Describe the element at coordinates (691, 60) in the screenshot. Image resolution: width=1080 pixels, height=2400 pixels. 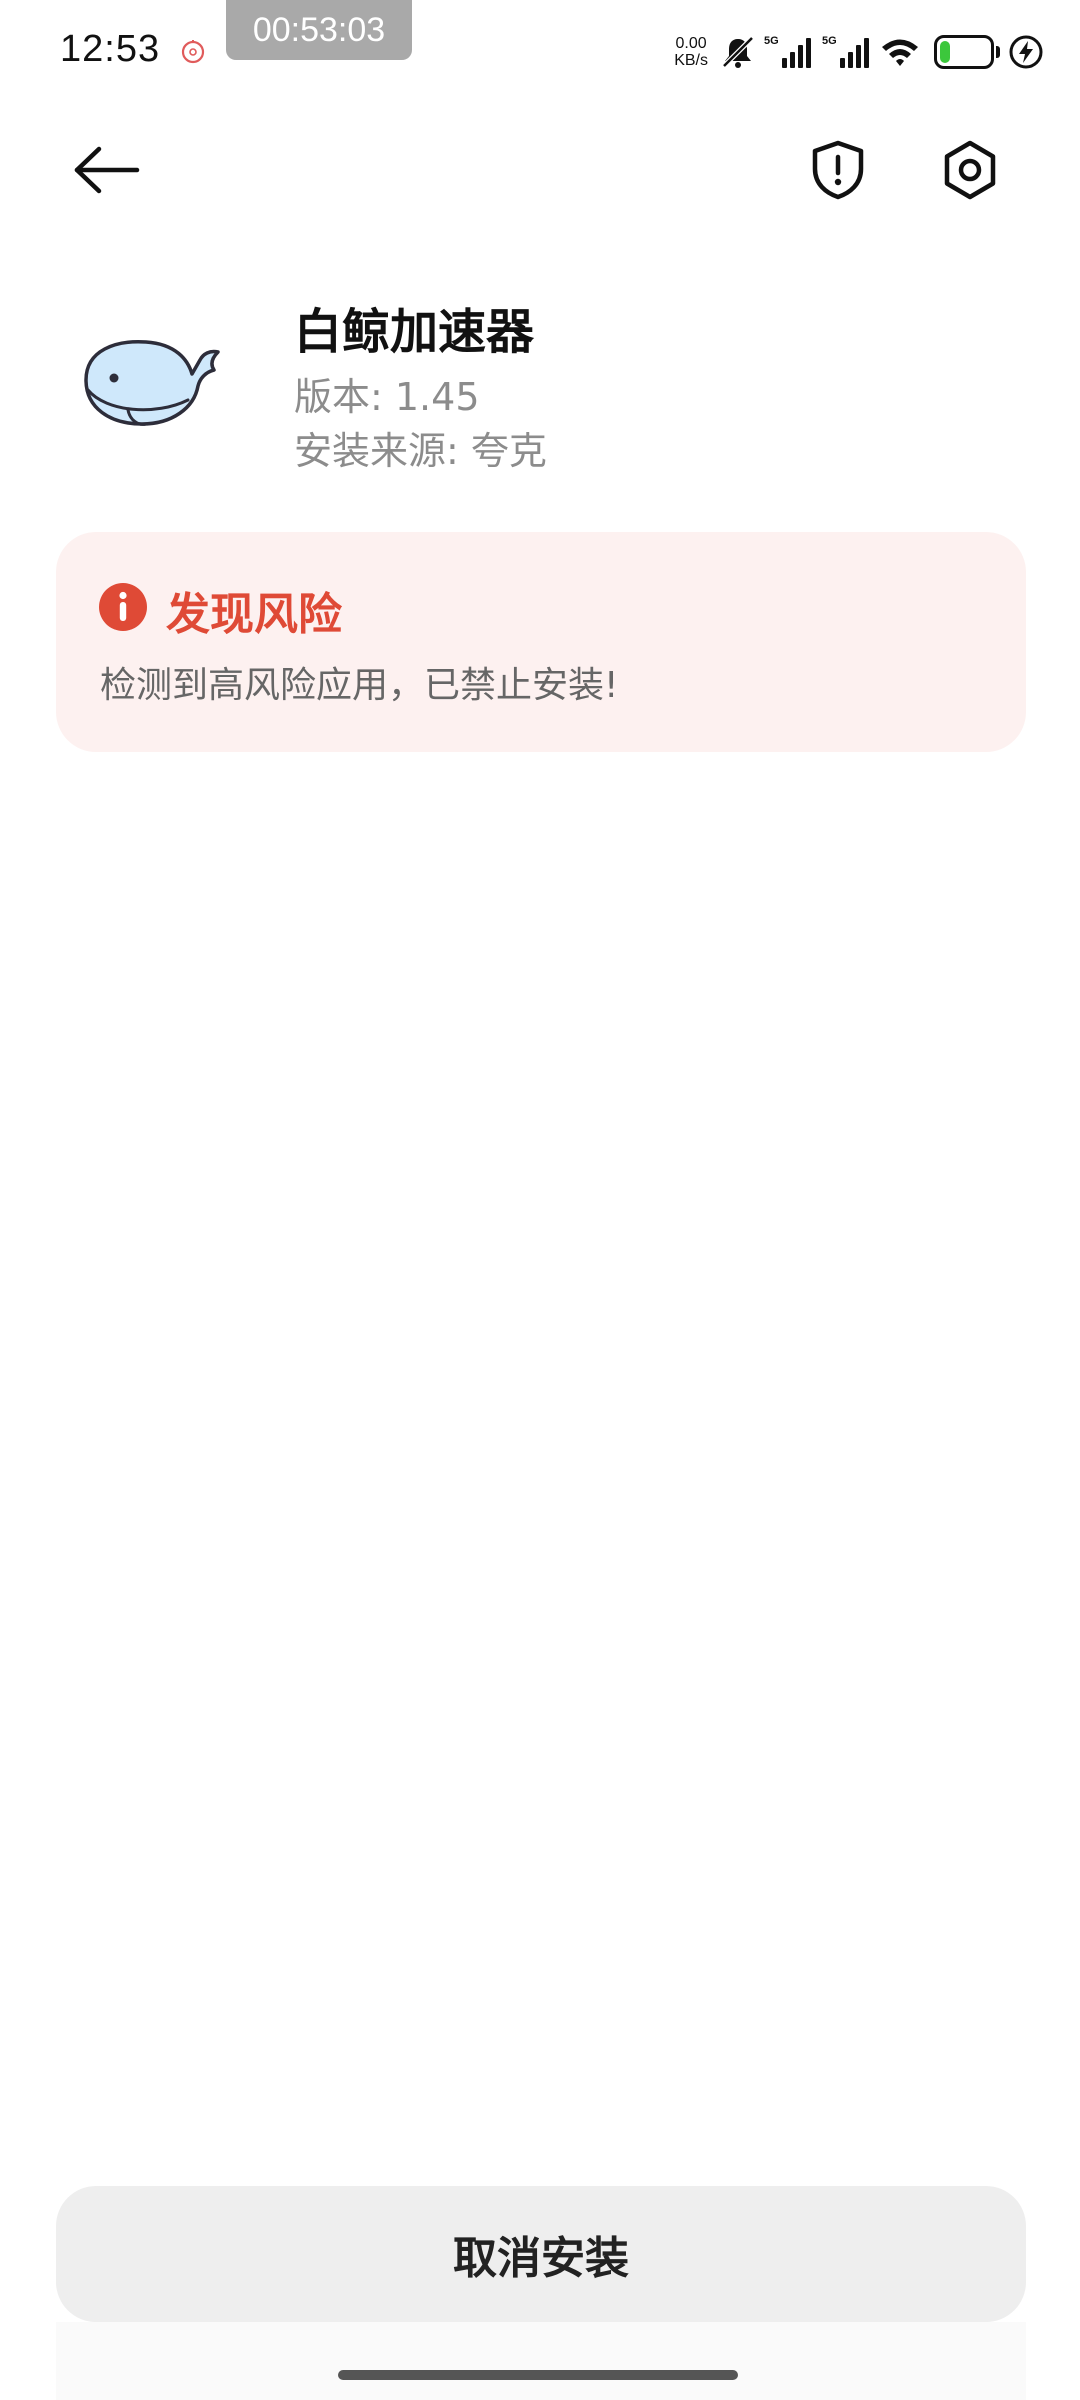
I see `net-speed-unit: KB/s` at that location.